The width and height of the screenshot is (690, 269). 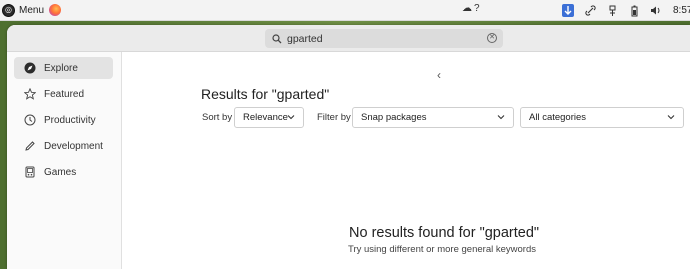 I want to click on firefox-icon, so click(x=55, y=10).